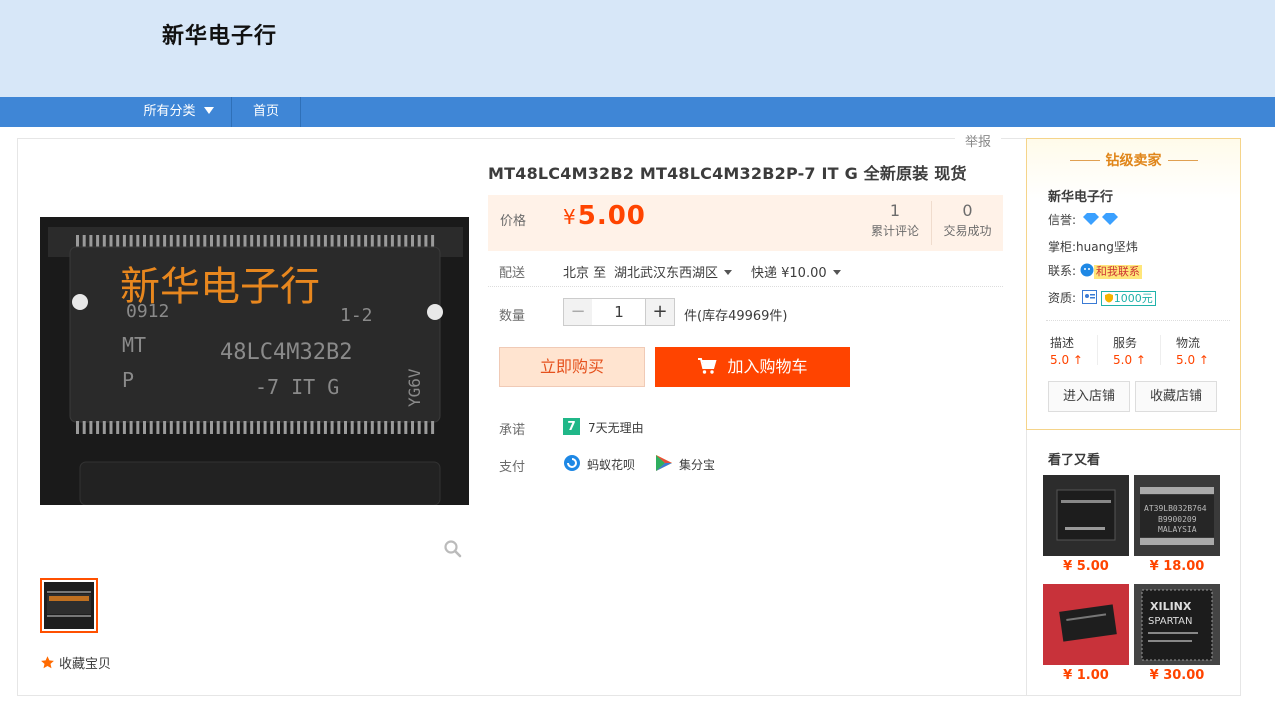 The image size is (1275, 716). I want to click on reputation-label: 信誉:, so click(1062, 220).